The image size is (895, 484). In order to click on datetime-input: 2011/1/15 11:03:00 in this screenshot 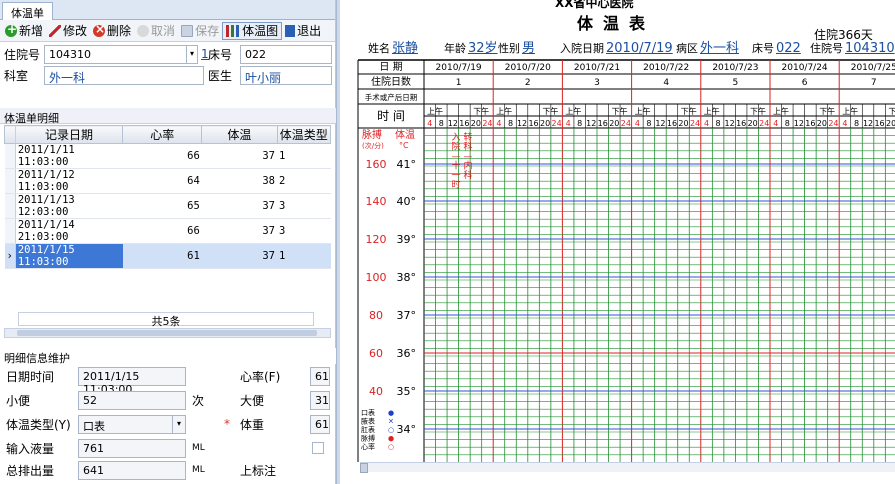, I will do `click(132, 381)`.